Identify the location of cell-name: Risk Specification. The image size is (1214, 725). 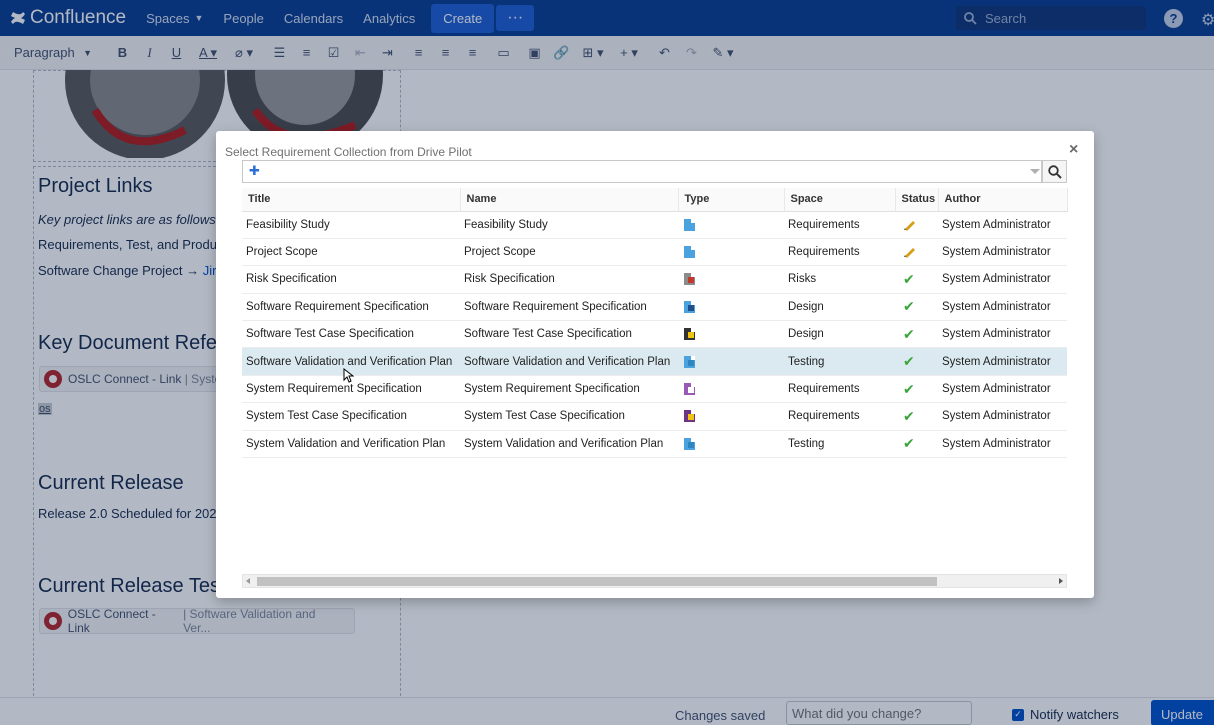
(569, 279).